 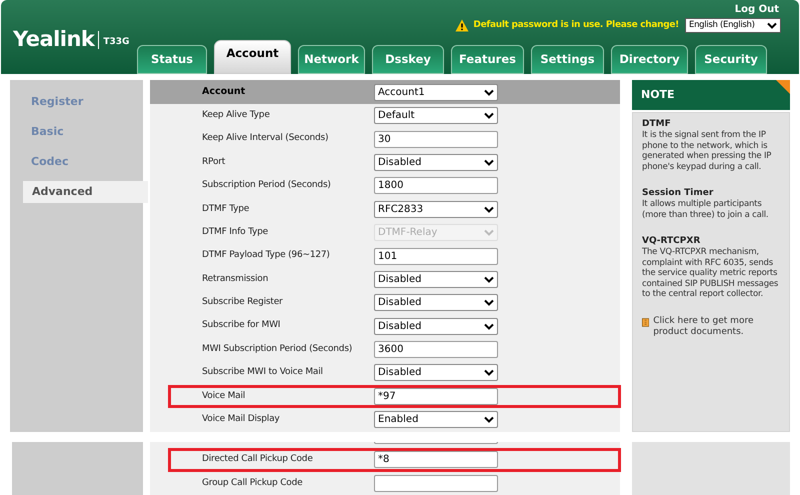 What do you see at coordinates (436, 115) in the screenshot?
I see `dropdown: Default` at bounding box center [436, 115].